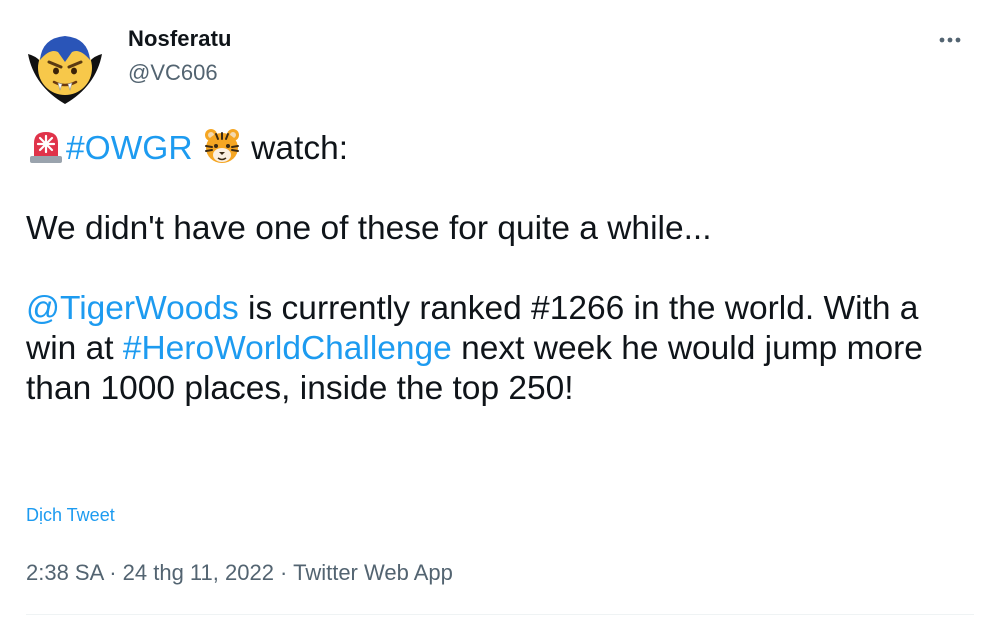 The image size is (1000, 638). Describe the element at coordinates (198, 572) in the screenshot. I see `tweet-date-link: 24 thg 11, 2022` at that location.